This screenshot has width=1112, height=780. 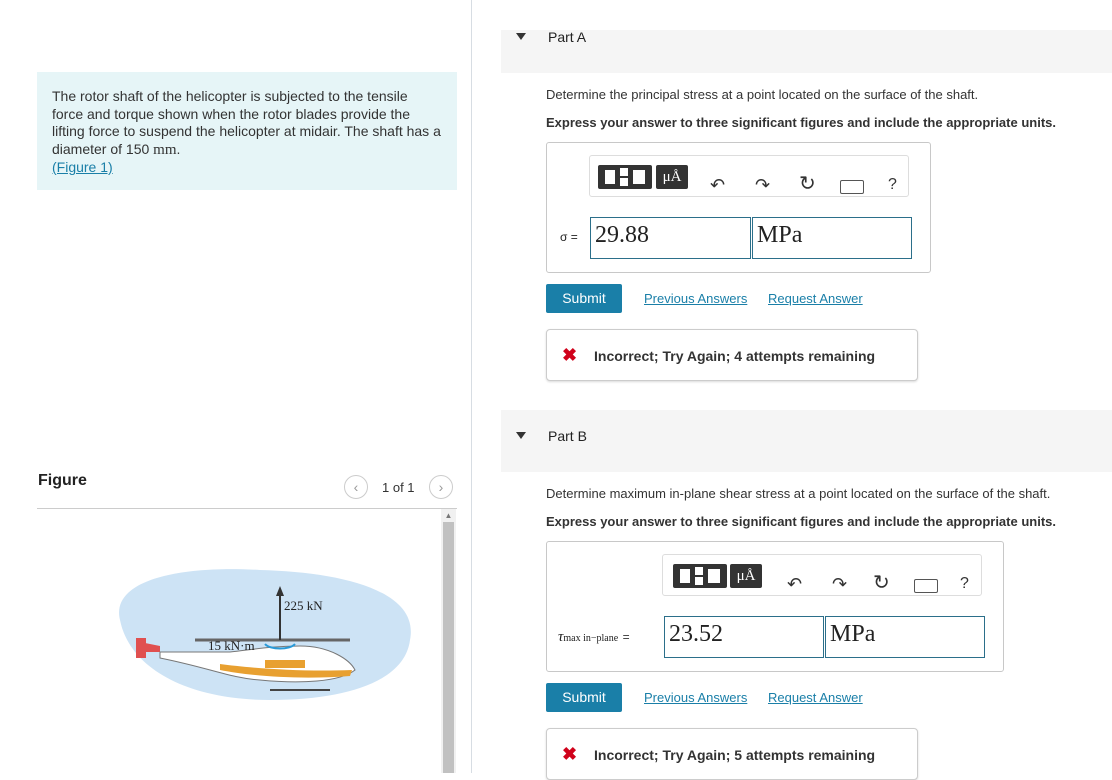 I want to click on part-b-value-input: 23.52, so click(x=744, y=637).